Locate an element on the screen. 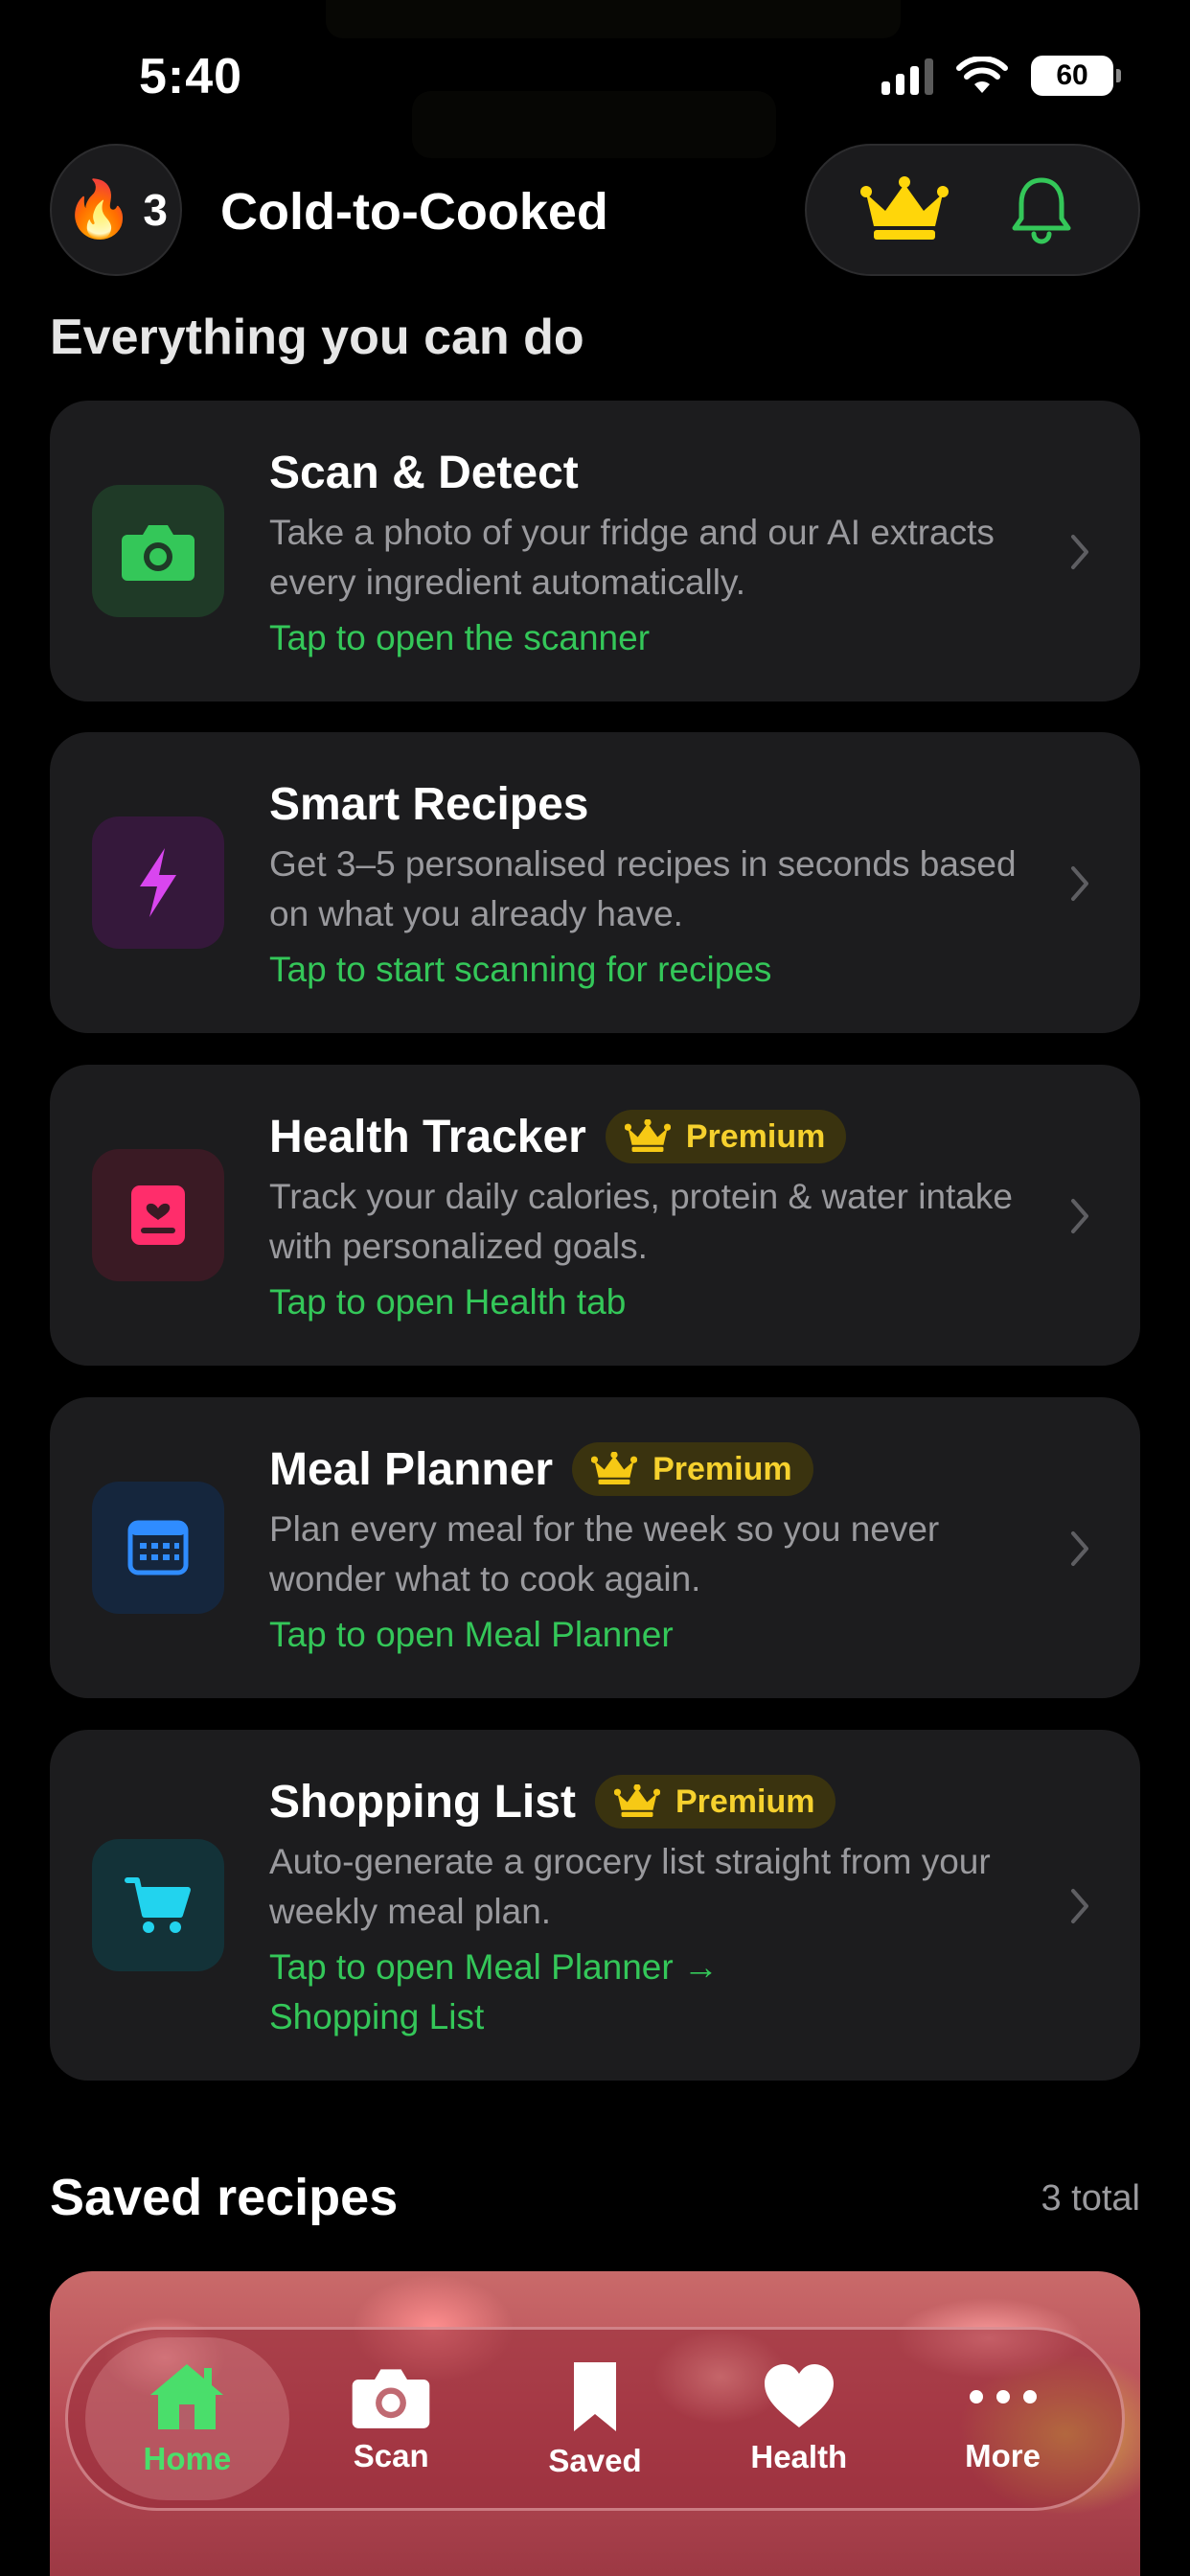 The image size is (1190, 2576). streak-button: 🔥 3 is located at coordinates (116, 210).